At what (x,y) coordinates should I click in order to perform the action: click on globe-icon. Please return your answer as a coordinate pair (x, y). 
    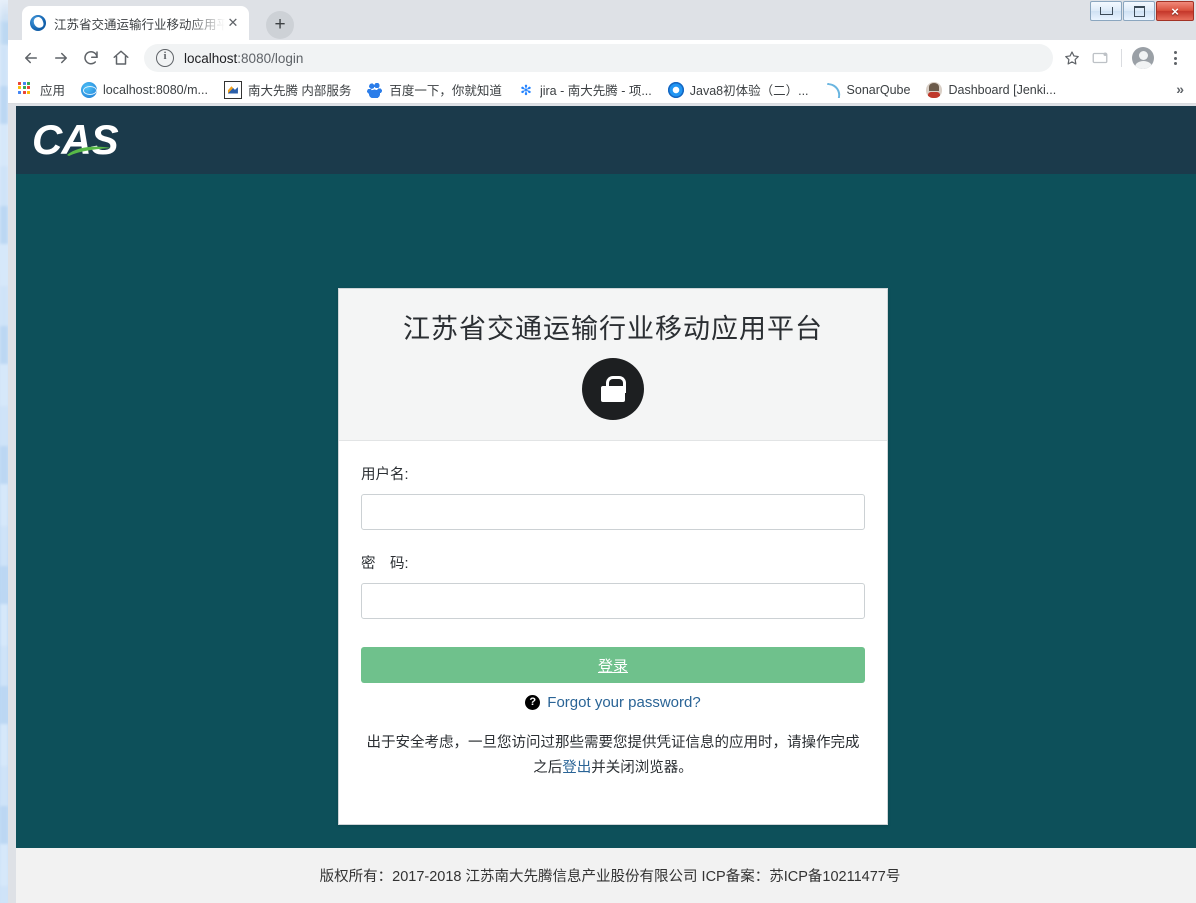
    Looking at the image, I should click on (89, 89).